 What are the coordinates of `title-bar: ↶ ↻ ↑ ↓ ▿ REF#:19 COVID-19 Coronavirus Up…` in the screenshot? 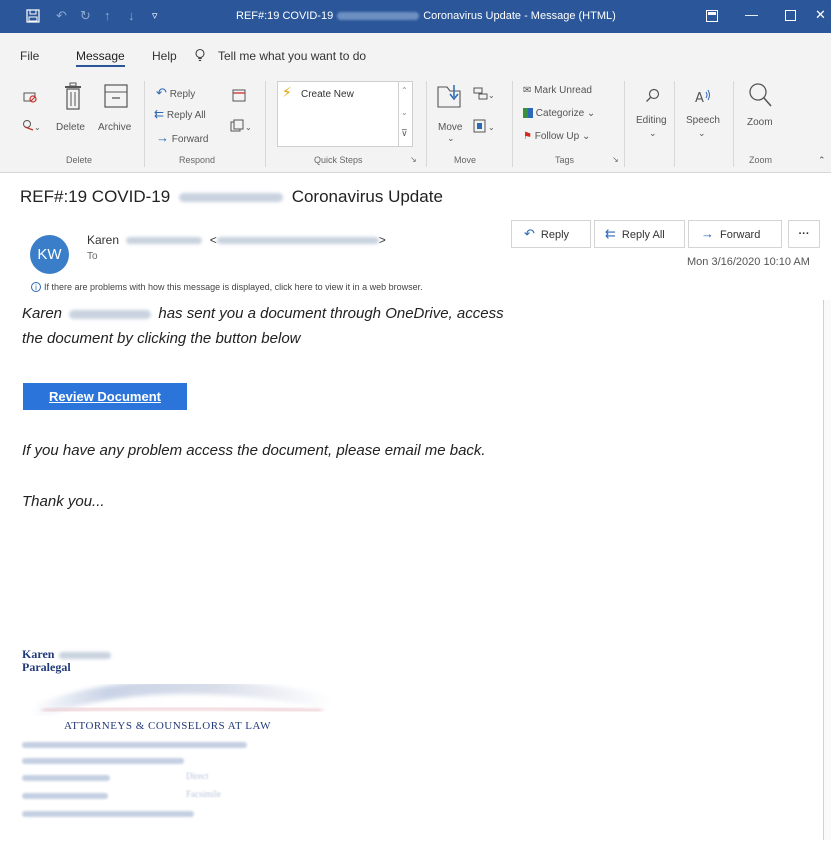 It's located at (415, 16).